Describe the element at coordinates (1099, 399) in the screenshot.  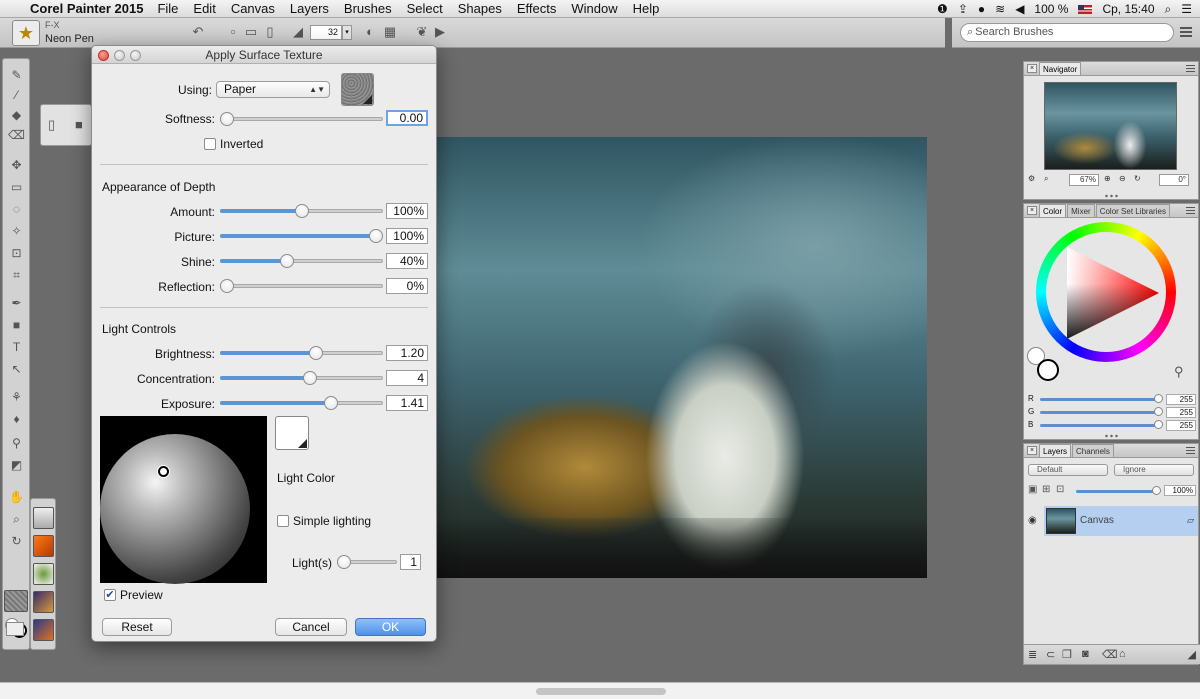
I see `red-track` at that location.